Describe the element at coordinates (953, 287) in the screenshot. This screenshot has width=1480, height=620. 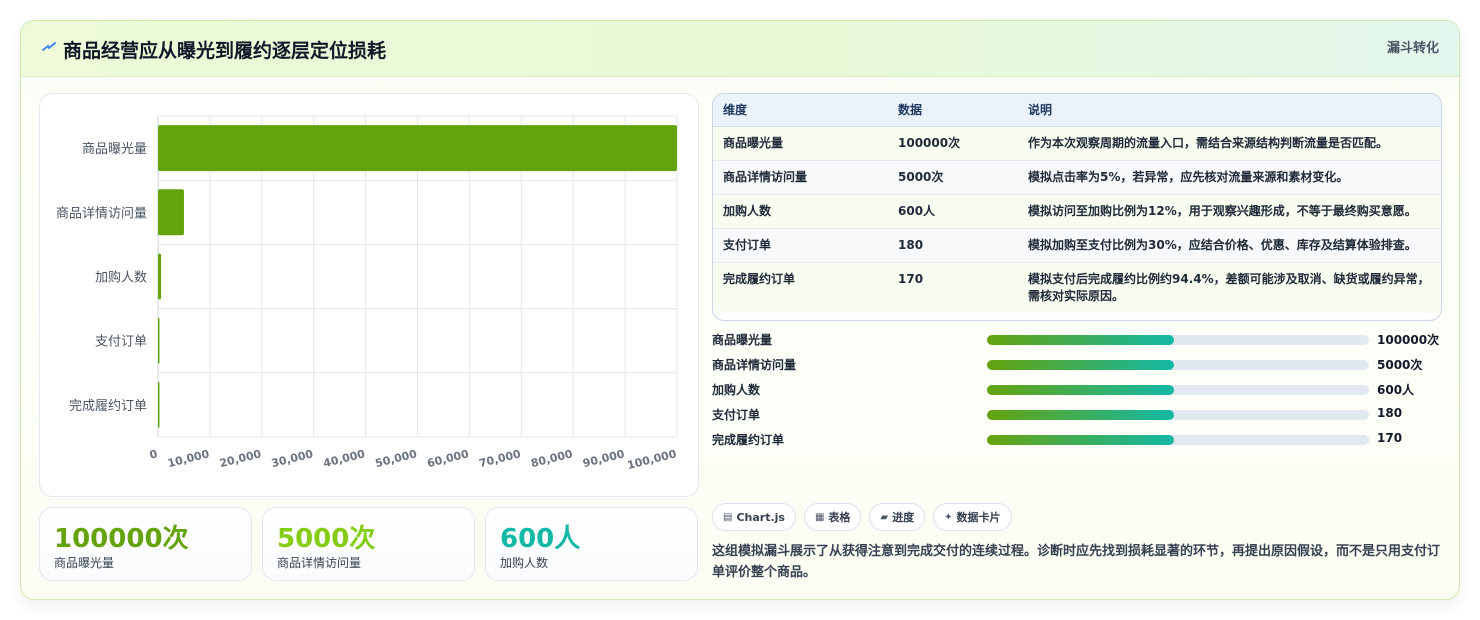
I see `table-cell-value: 170` at that location.